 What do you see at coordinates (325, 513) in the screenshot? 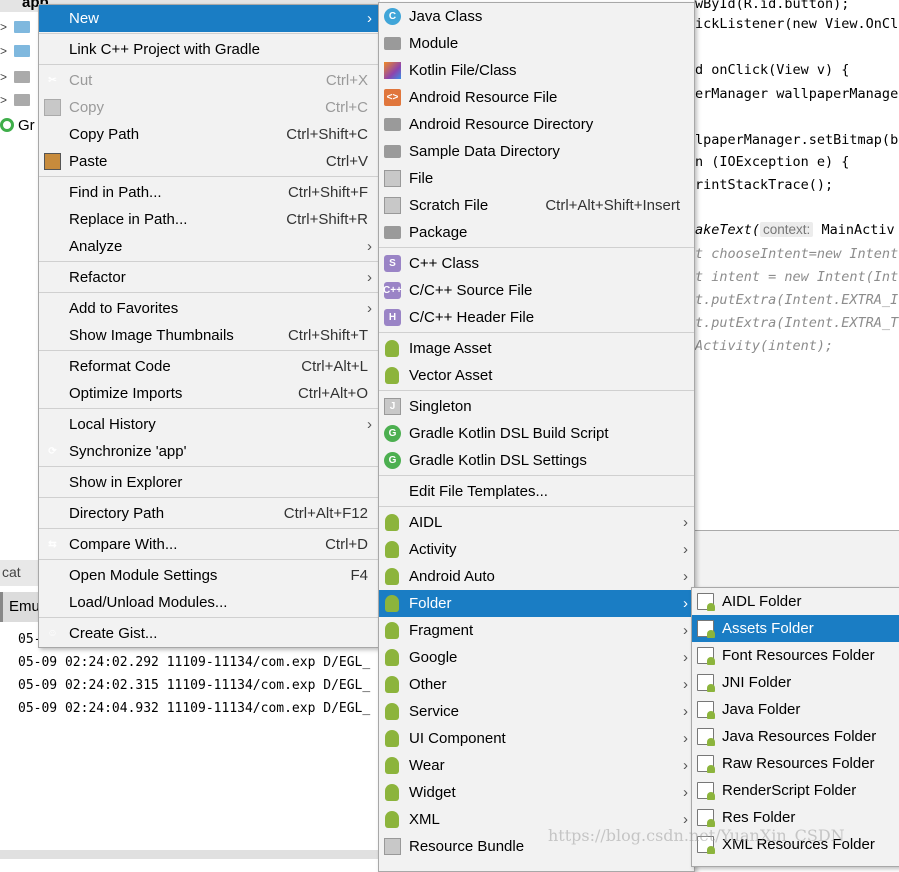
I see `shortcut-label: Ctrl+Alt+F12` at bounding box center [325, 513].